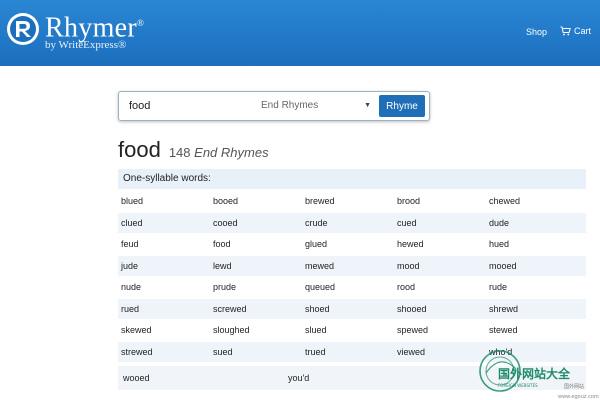 This screenshot has height=400, width=600. Describe the element at coordinates (578, 397) in the screenshot. I see `watermark-url: www.egouz.com` at that location.